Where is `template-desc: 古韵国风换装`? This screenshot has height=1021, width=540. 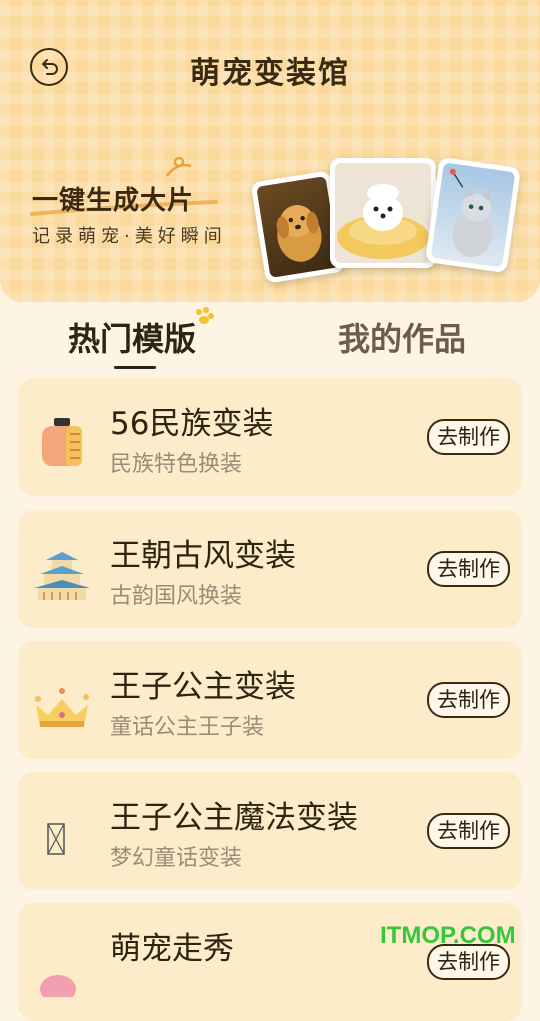 template-desc: 古韵国风换装 is located at coordinates (176, 596).